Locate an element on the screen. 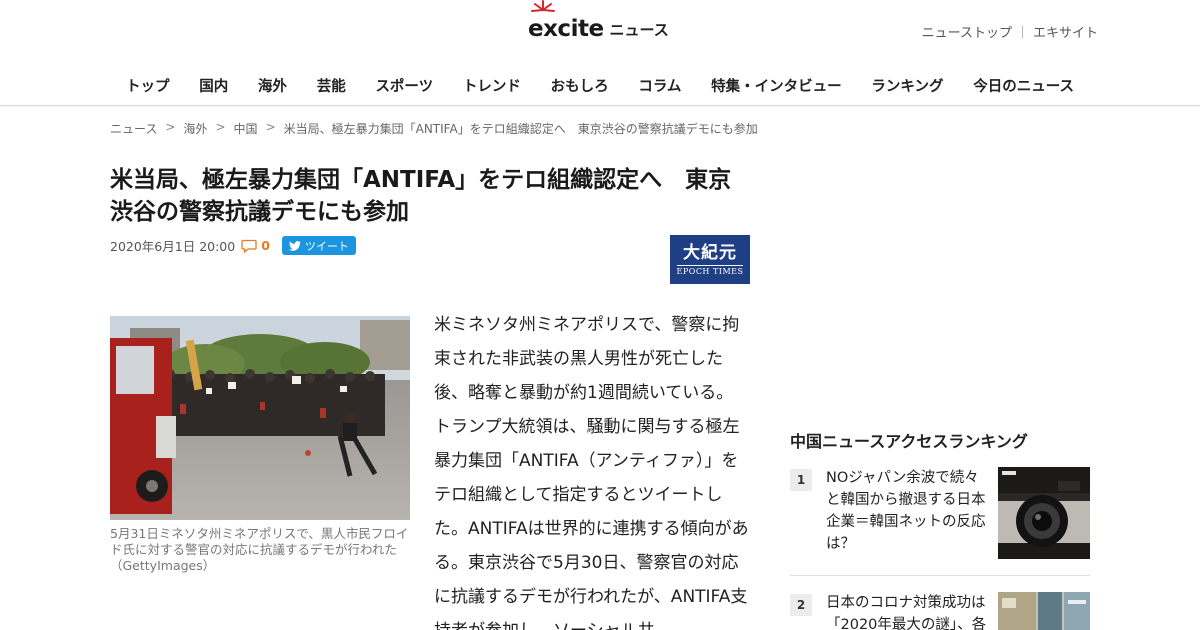  breadcrumb-news: ニュース is located at coordinates (133, 128).